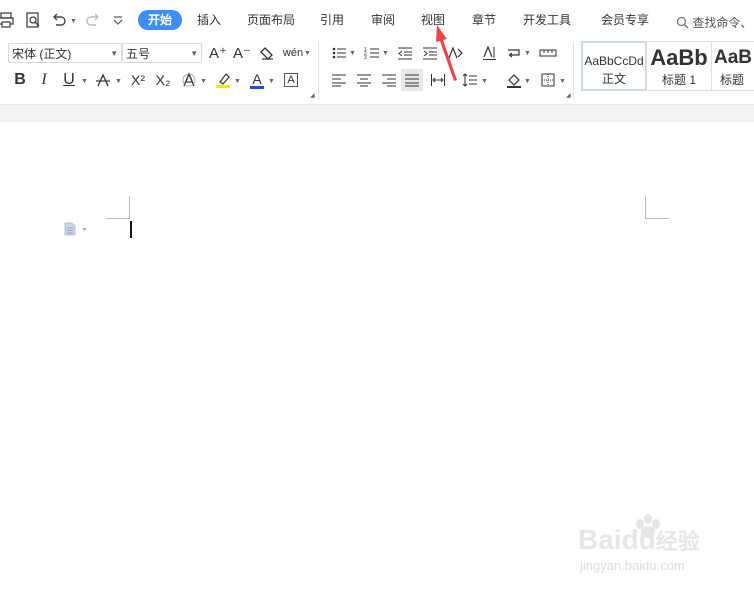 The height and width of the screenshot is (593, 754). I want to click on font-name-select: 宋体 (正文) ▼, so click(65, 53).